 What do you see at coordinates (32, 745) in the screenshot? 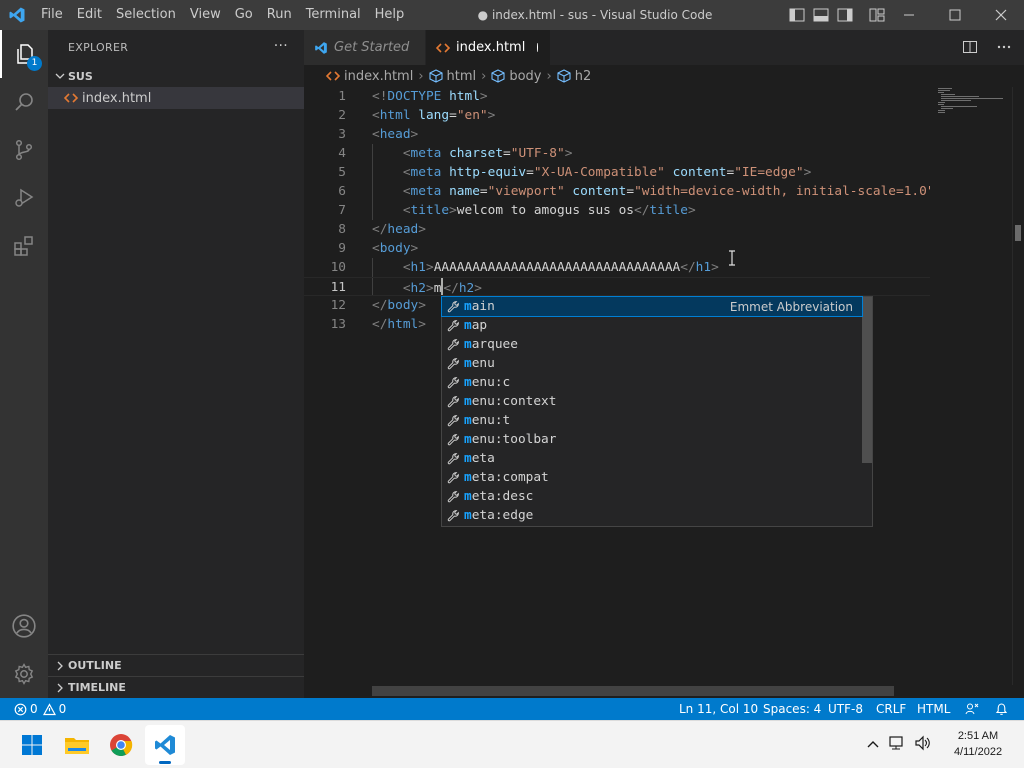
I see `windows-start-icon` at bounding box center [32, 745].